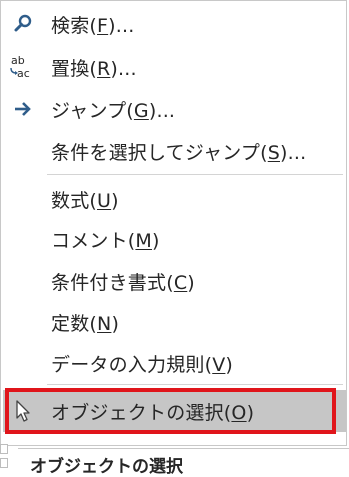 The image size is (349, 477). I want to click on arrow-right-icon, so click(23, 109).